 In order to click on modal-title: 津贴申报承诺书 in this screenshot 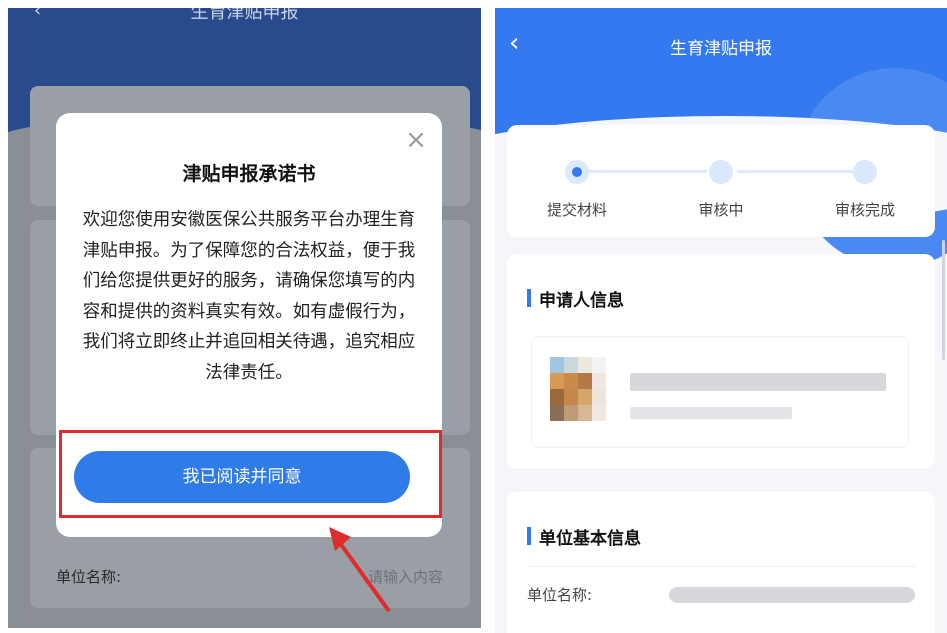, I will do `click(249, 174)`.